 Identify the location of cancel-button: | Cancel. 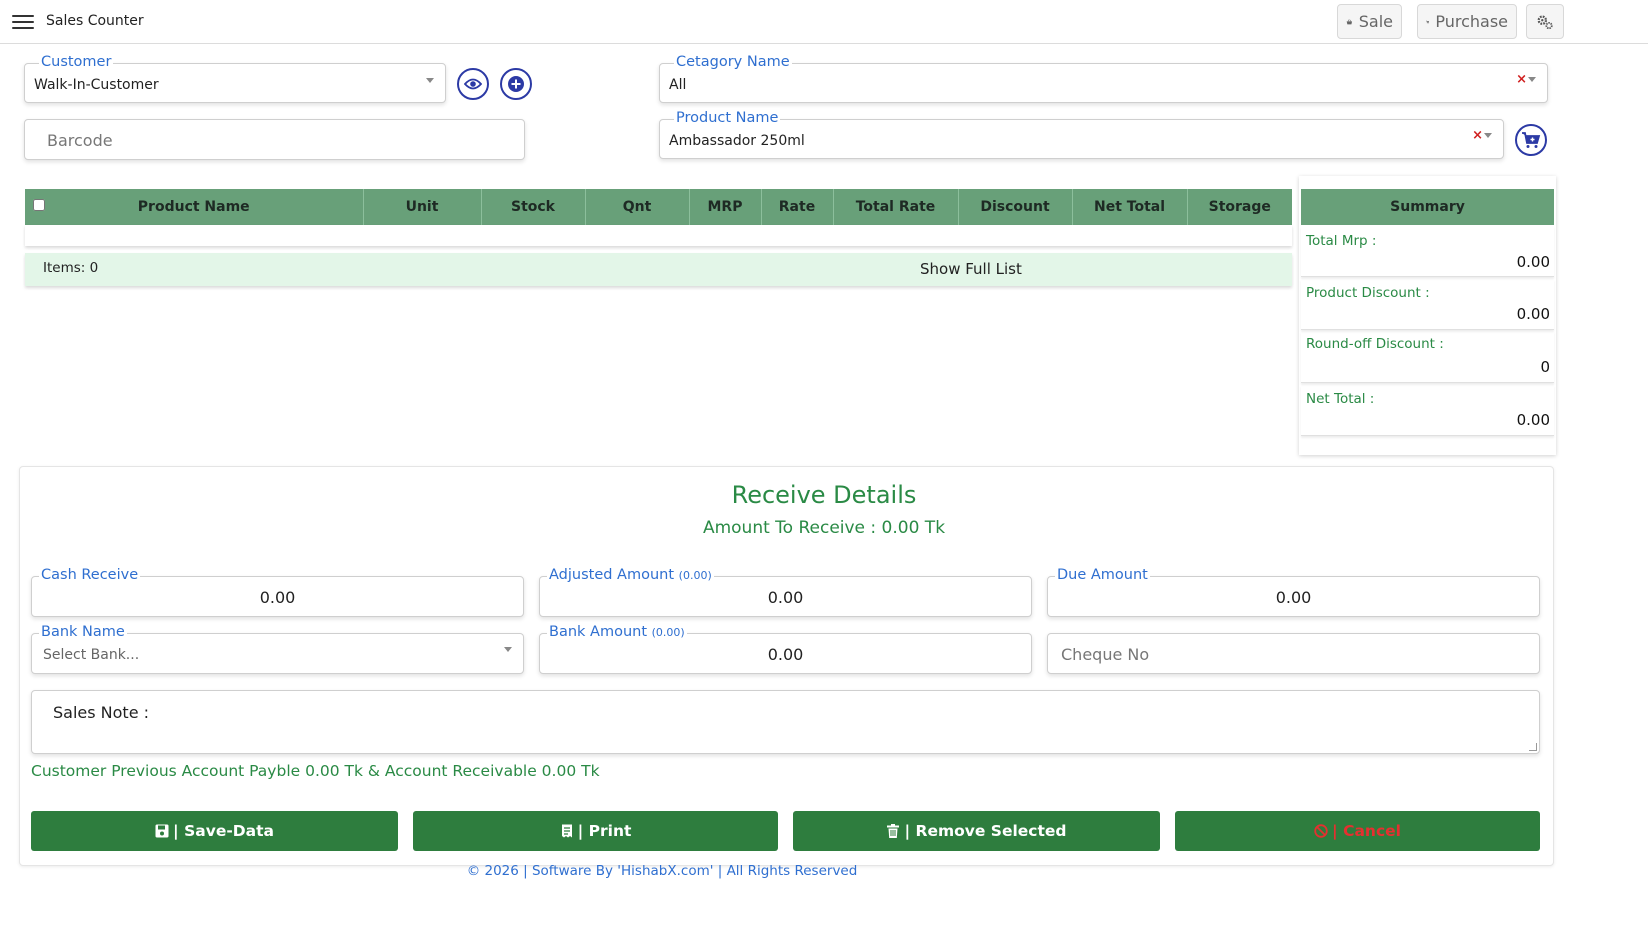
(1357, 831).